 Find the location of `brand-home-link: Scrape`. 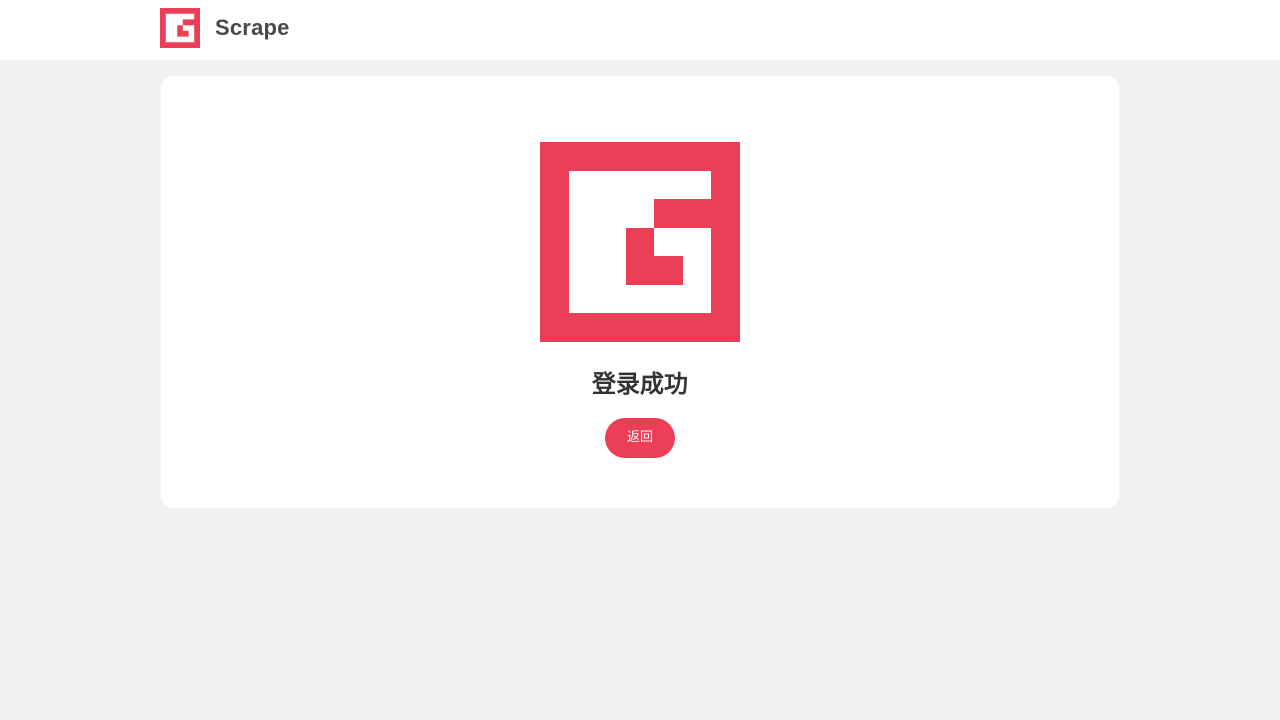

brand-home-link: Scrape is located at coordinates (225, 28).